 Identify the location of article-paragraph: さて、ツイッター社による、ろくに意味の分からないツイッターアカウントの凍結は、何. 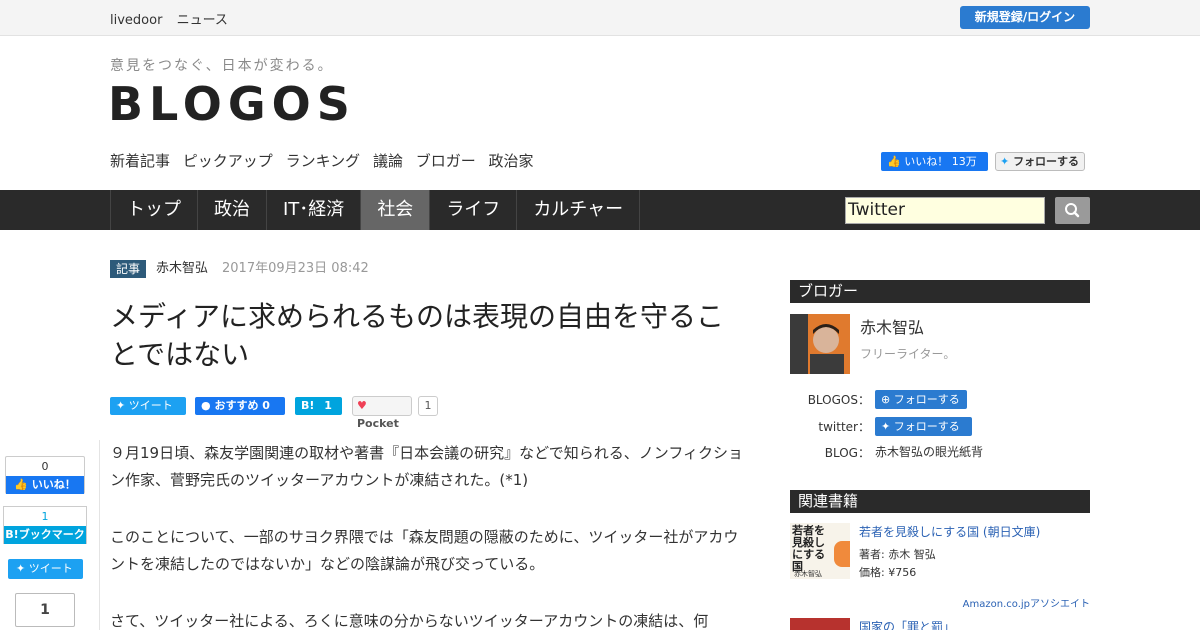
(409, 621).